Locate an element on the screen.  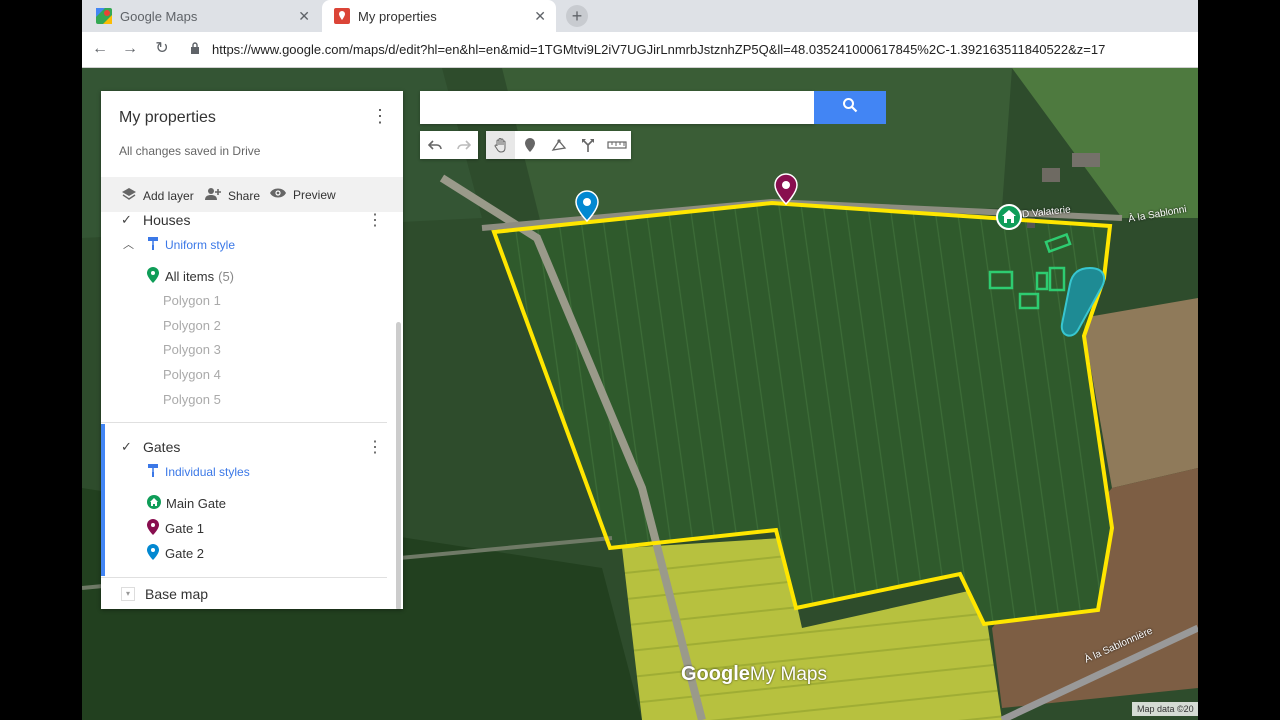
layer-houses-header: ✓ Houses is located at coordinates (155, 220).